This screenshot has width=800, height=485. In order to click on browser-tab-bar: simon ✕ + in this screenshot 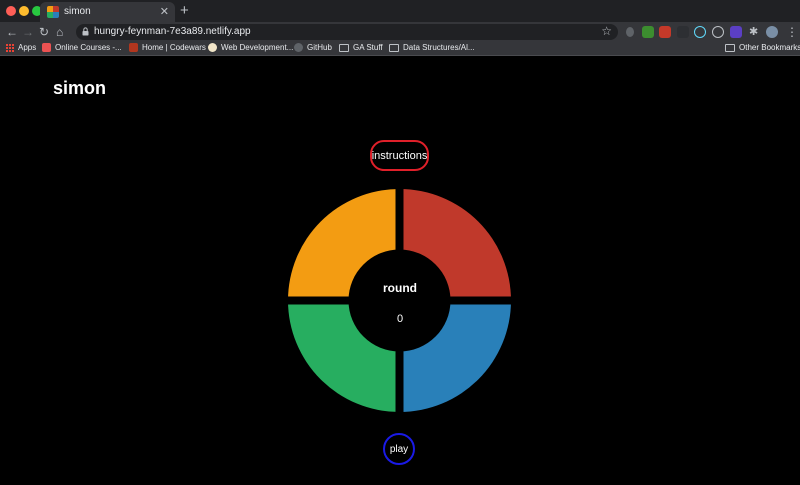, I will do `click(400, 11)`.